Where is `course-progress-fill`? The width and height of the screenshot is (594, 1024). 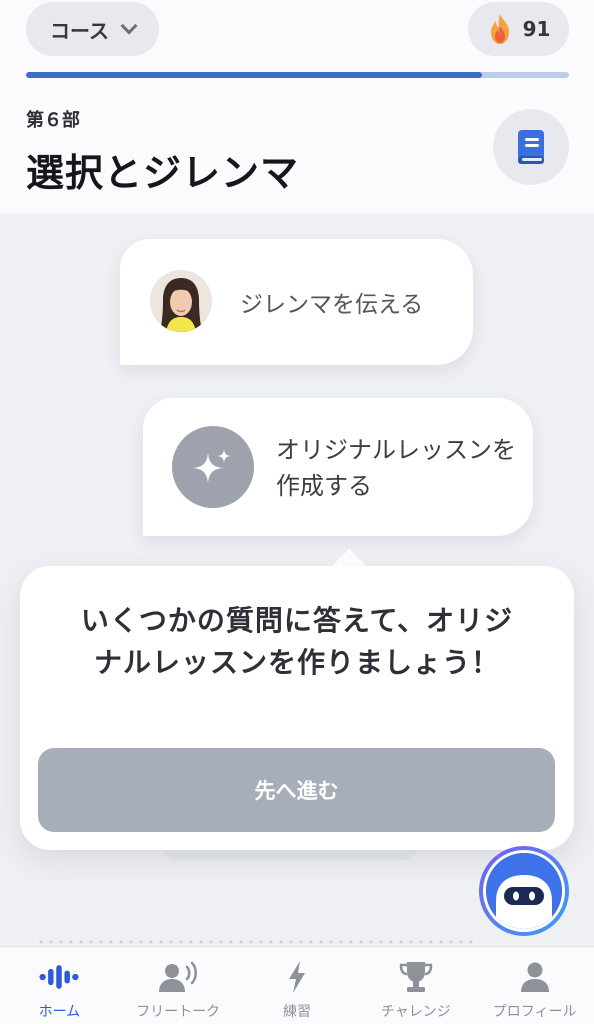
course-progress-fill is located at coordinates (254, 75).